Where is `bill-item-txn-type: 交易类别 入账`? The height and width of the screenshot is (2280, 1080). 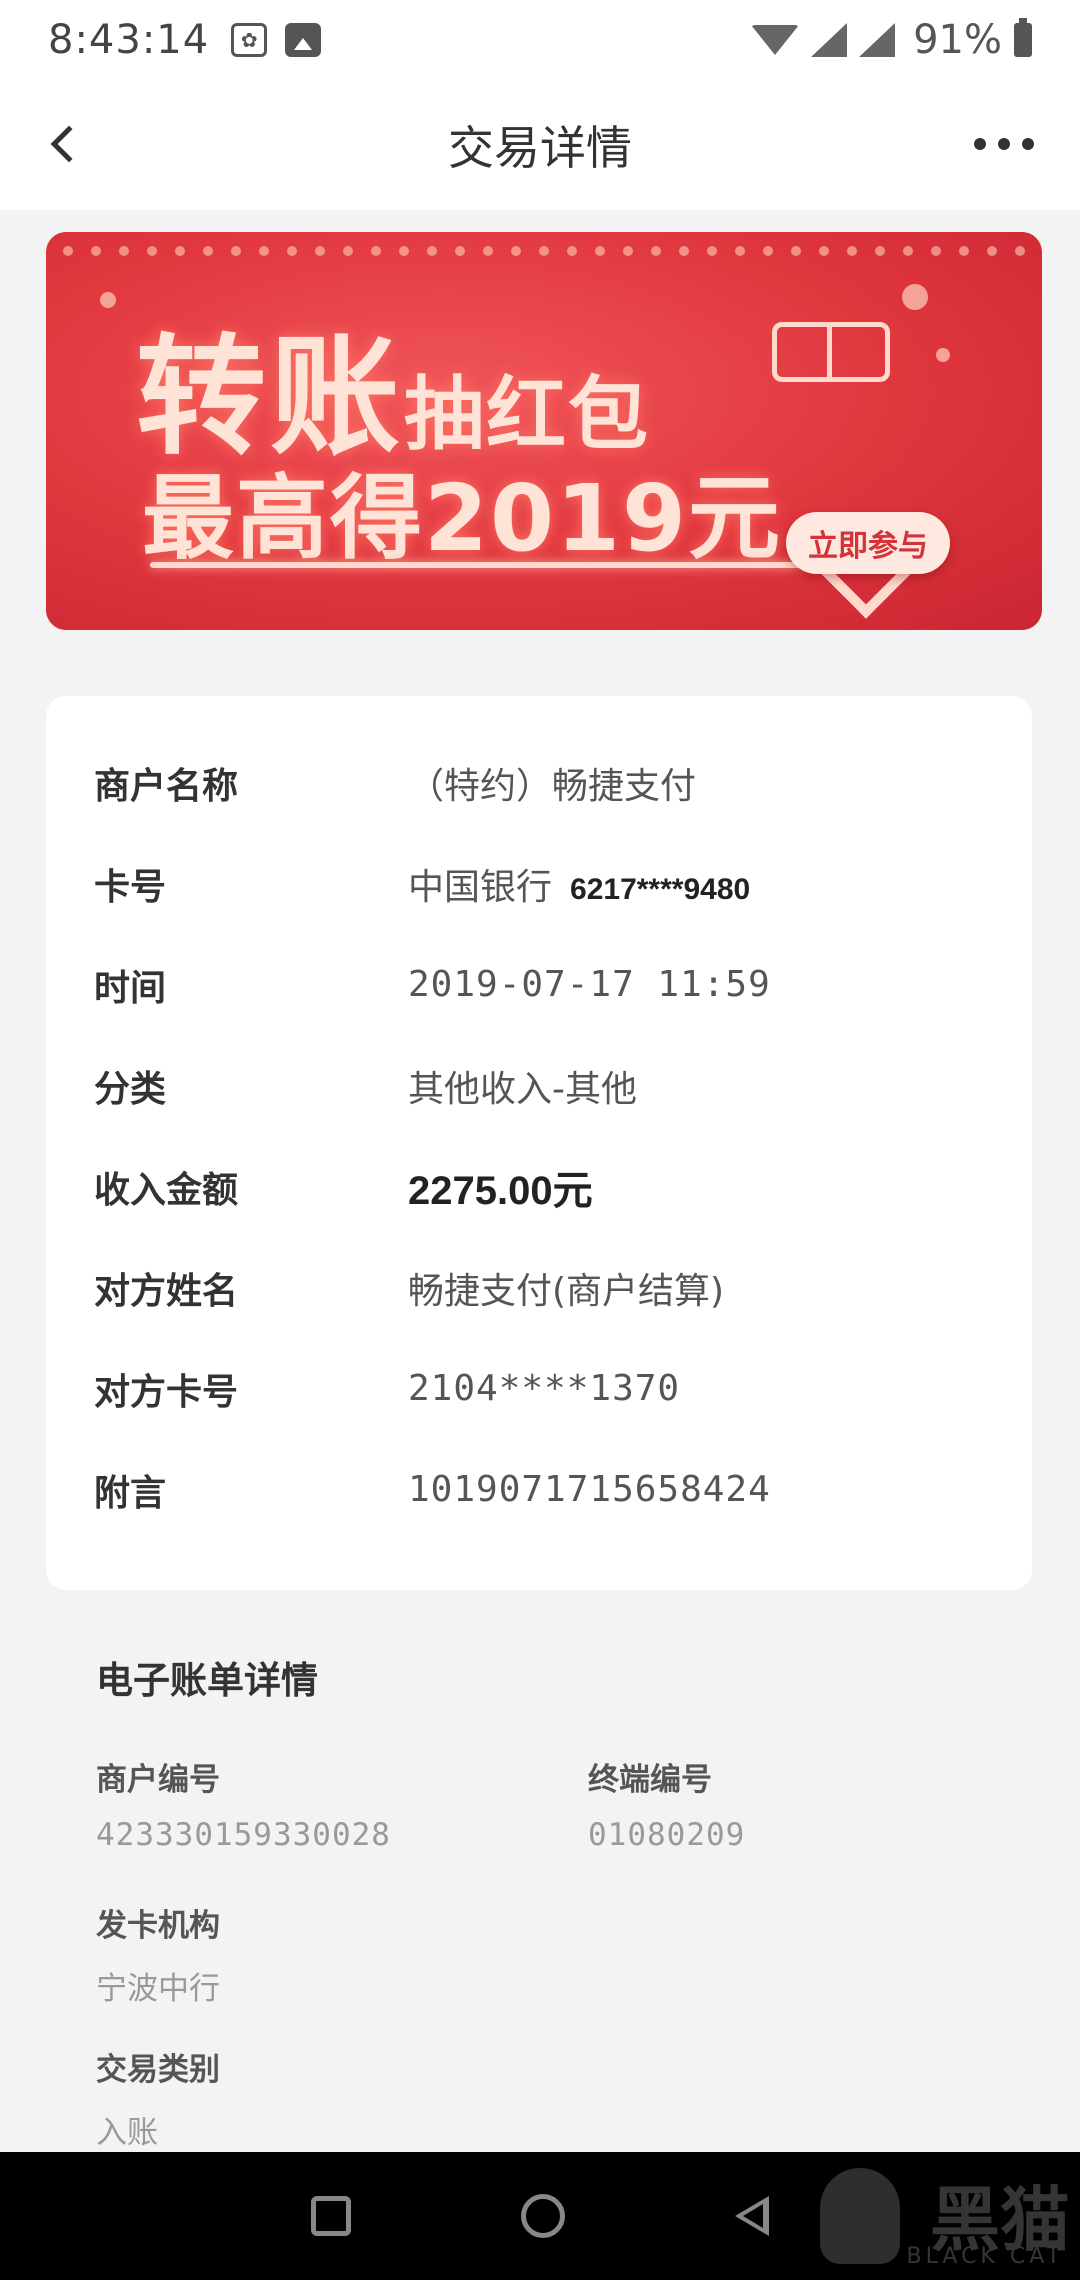
bill-item-txn-type: 交易类别 入账 is located at coordinates (158, 2098).